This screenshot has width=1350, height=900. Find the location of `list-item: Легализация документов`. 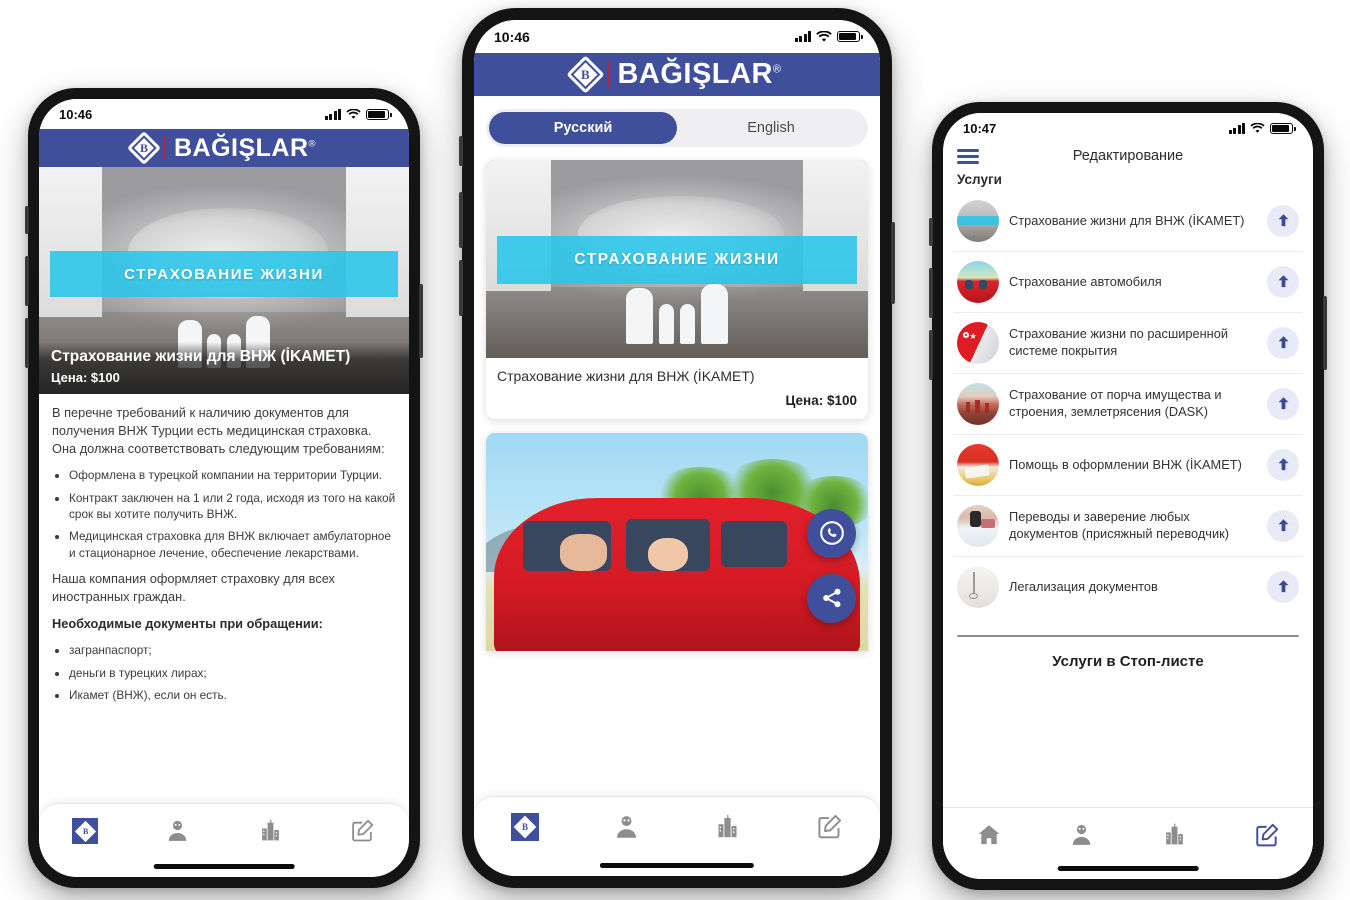

list-item: Легализация документов is located at coordinates (1128, 587).